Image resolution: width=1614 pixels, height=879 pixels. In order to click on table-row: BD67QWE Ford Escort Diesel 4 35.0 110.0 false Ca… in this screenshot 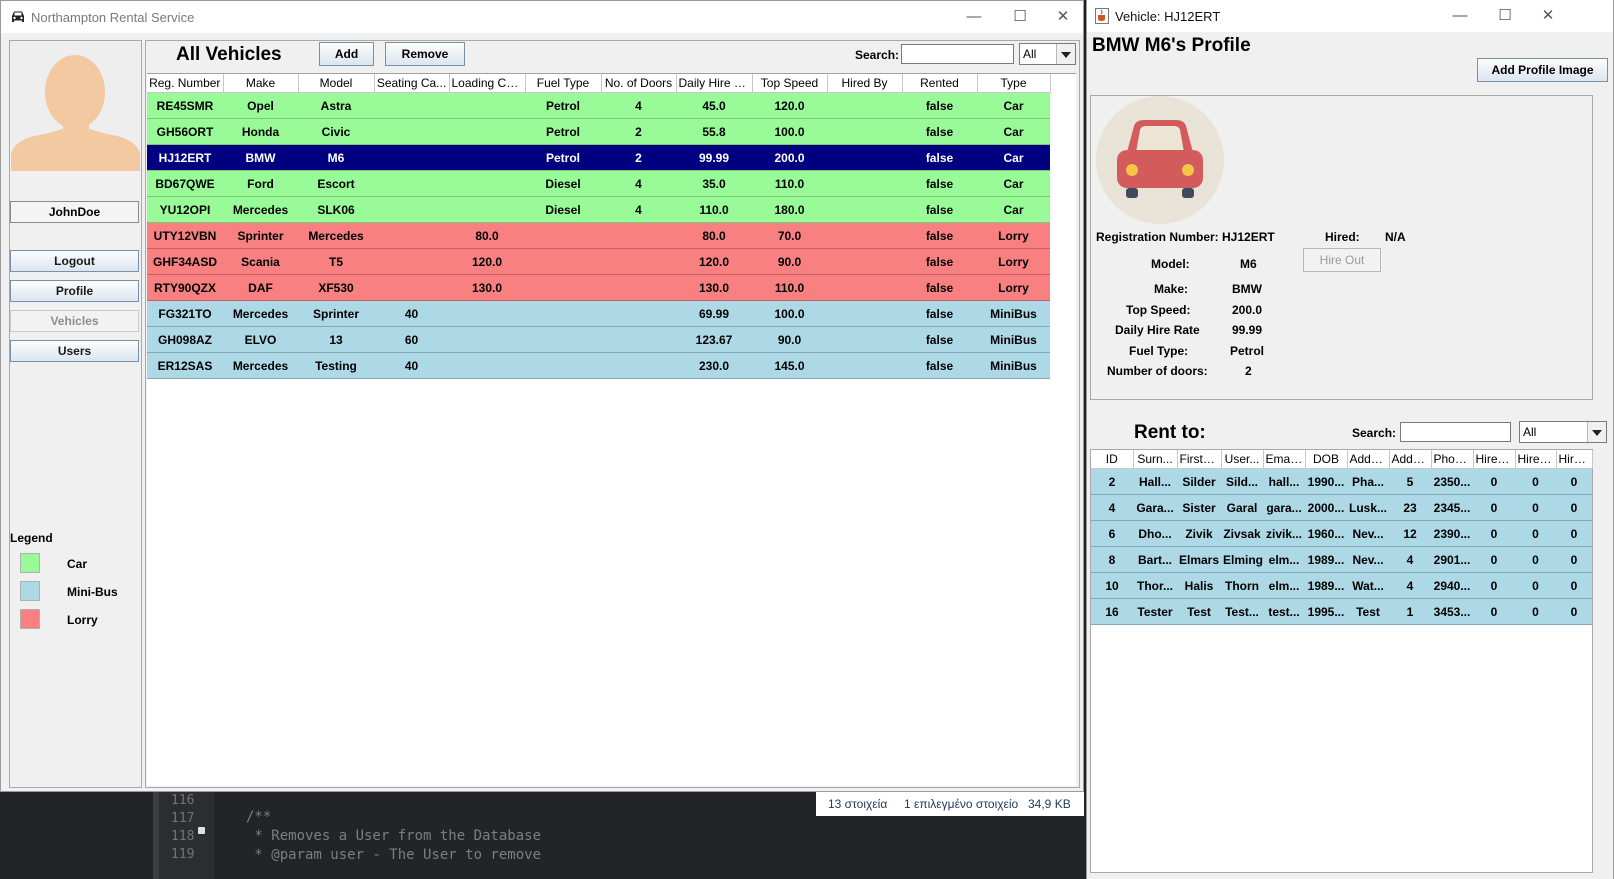, I will do `click(598, 183)`.